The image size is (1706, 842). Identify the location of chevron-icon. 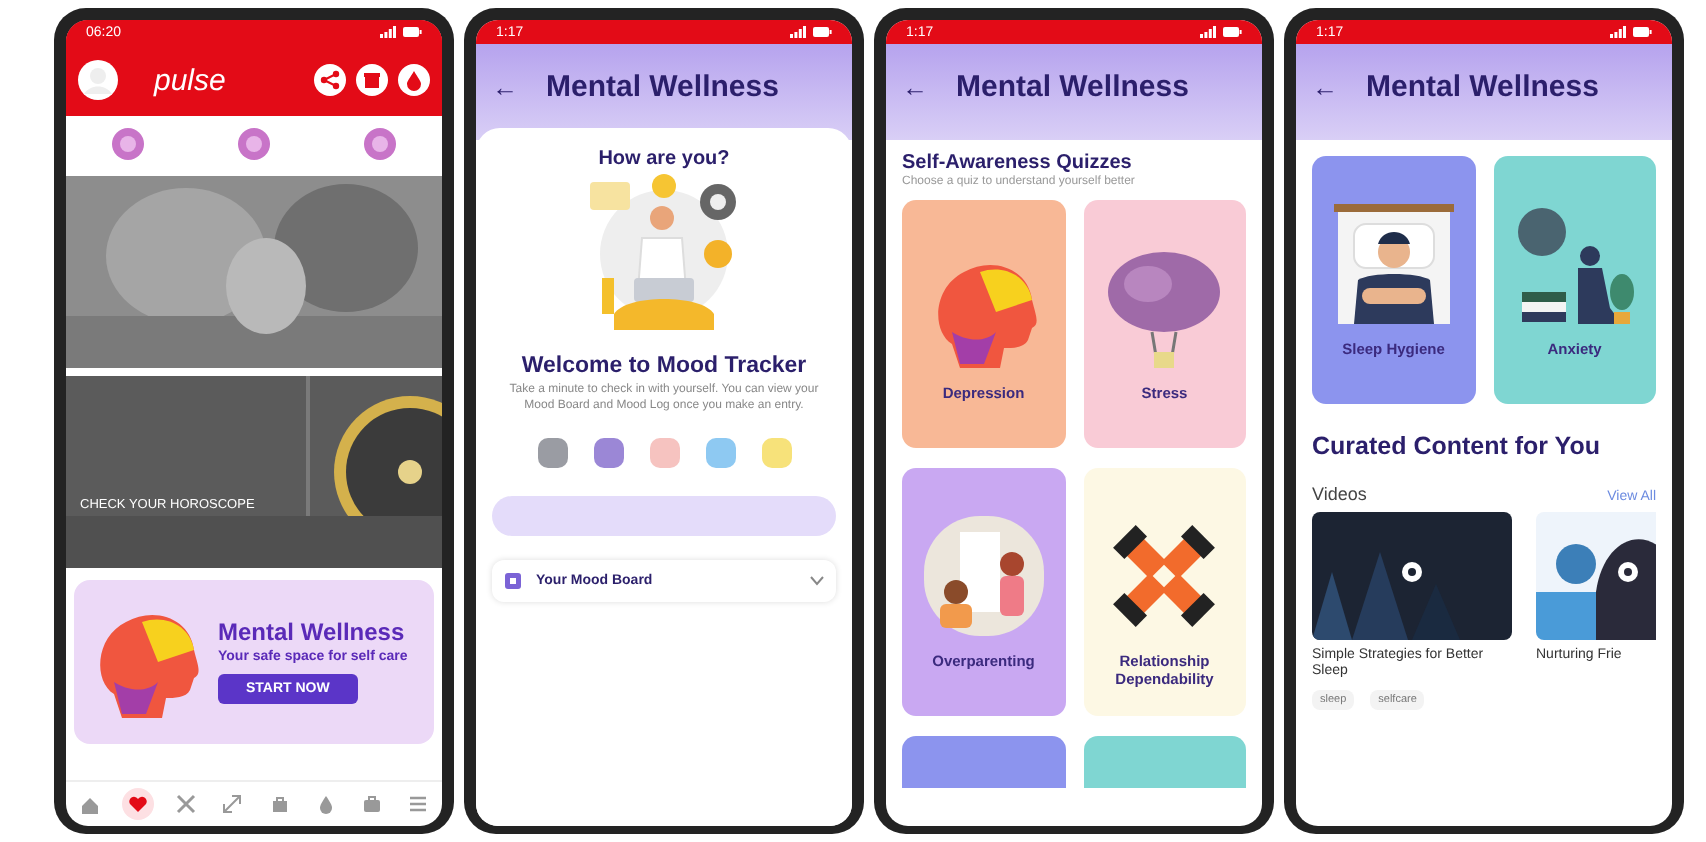
(817, 581).